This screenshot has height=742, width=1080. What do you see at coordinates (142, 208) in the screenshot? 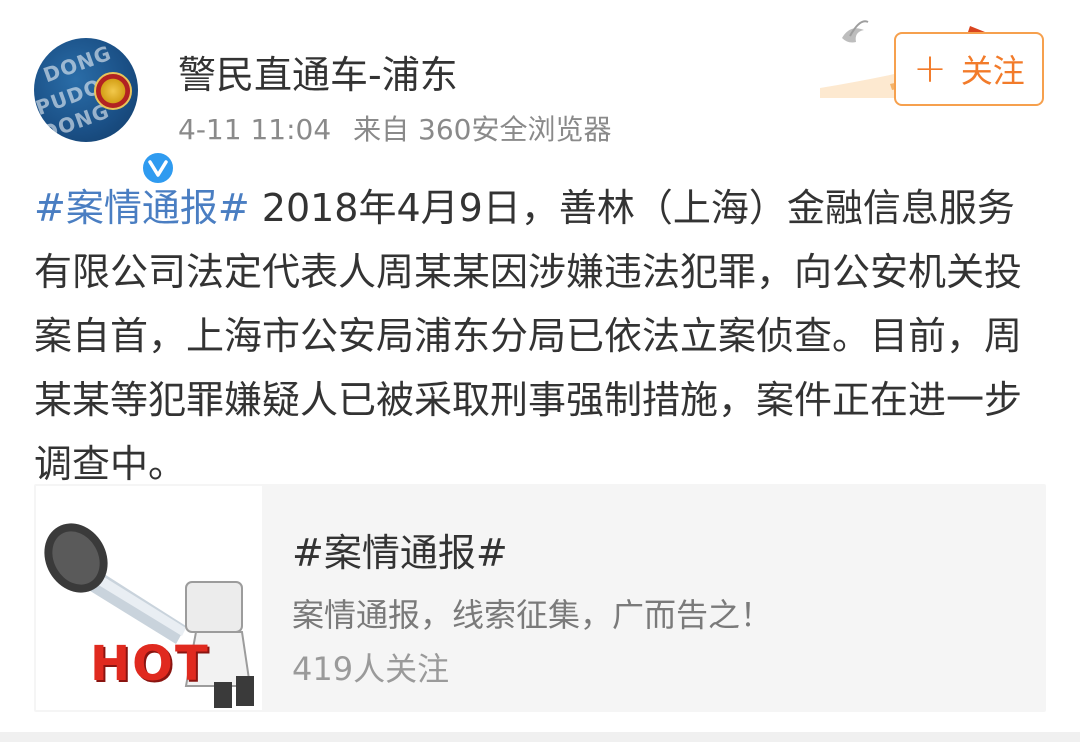
I see `body-hashtag-link: #案情通报#` at bounding box center [142, 208].